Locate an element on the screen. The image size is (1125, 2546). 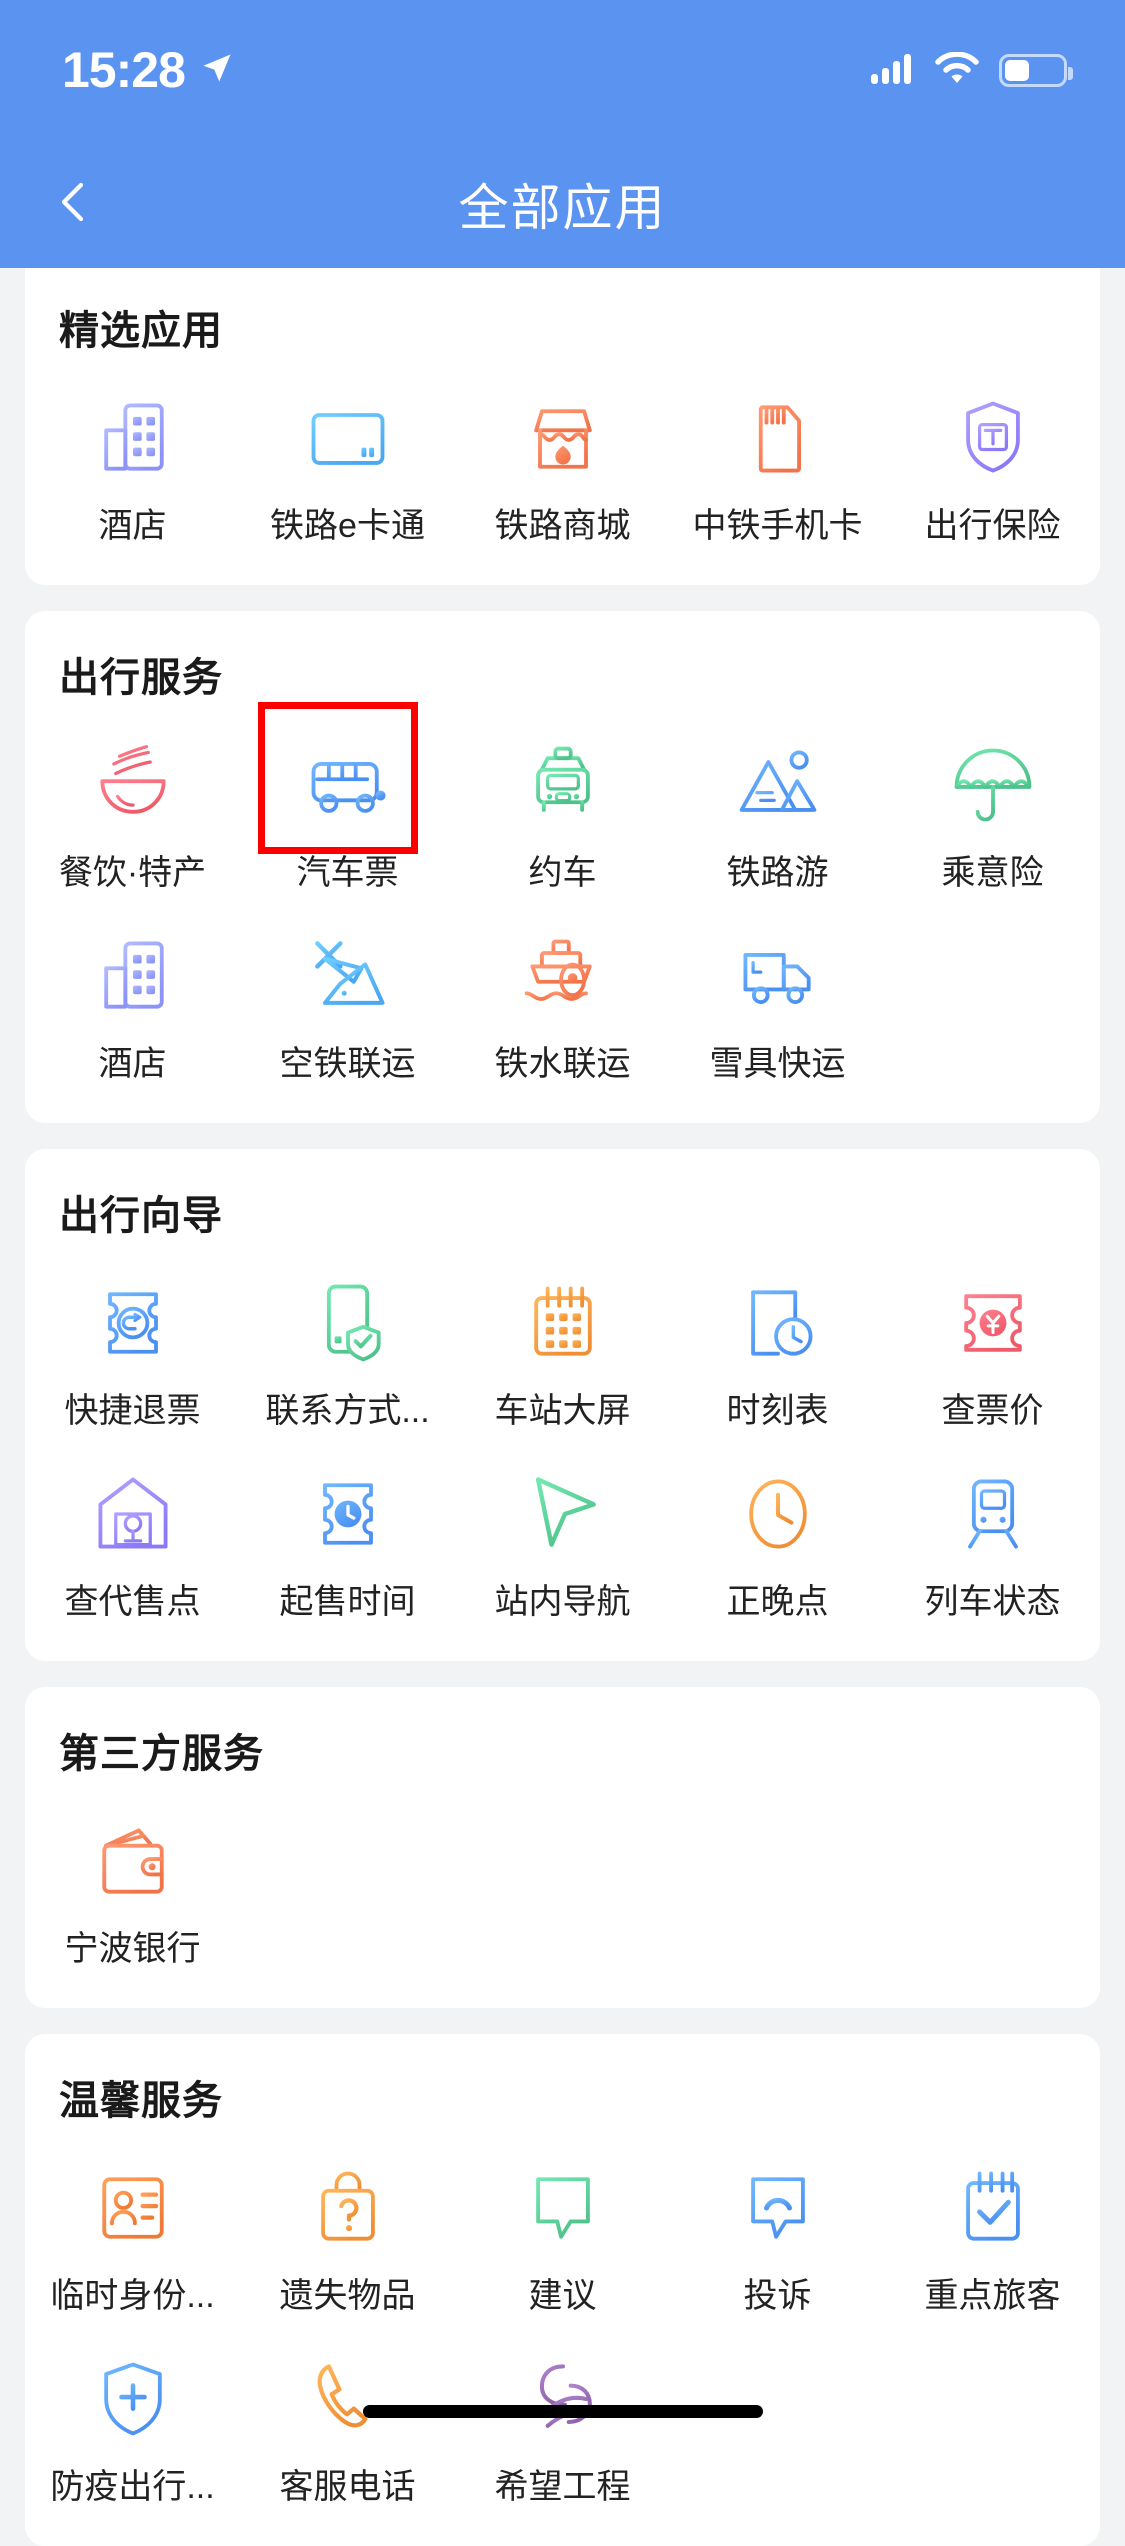
app-icon-grid: 快捷退票 联系方式... 车站大屏 时刻表 查票价查代售点 起售时间 站内导航 正晚点 列车状态 is located at coordinates (562, 1442).